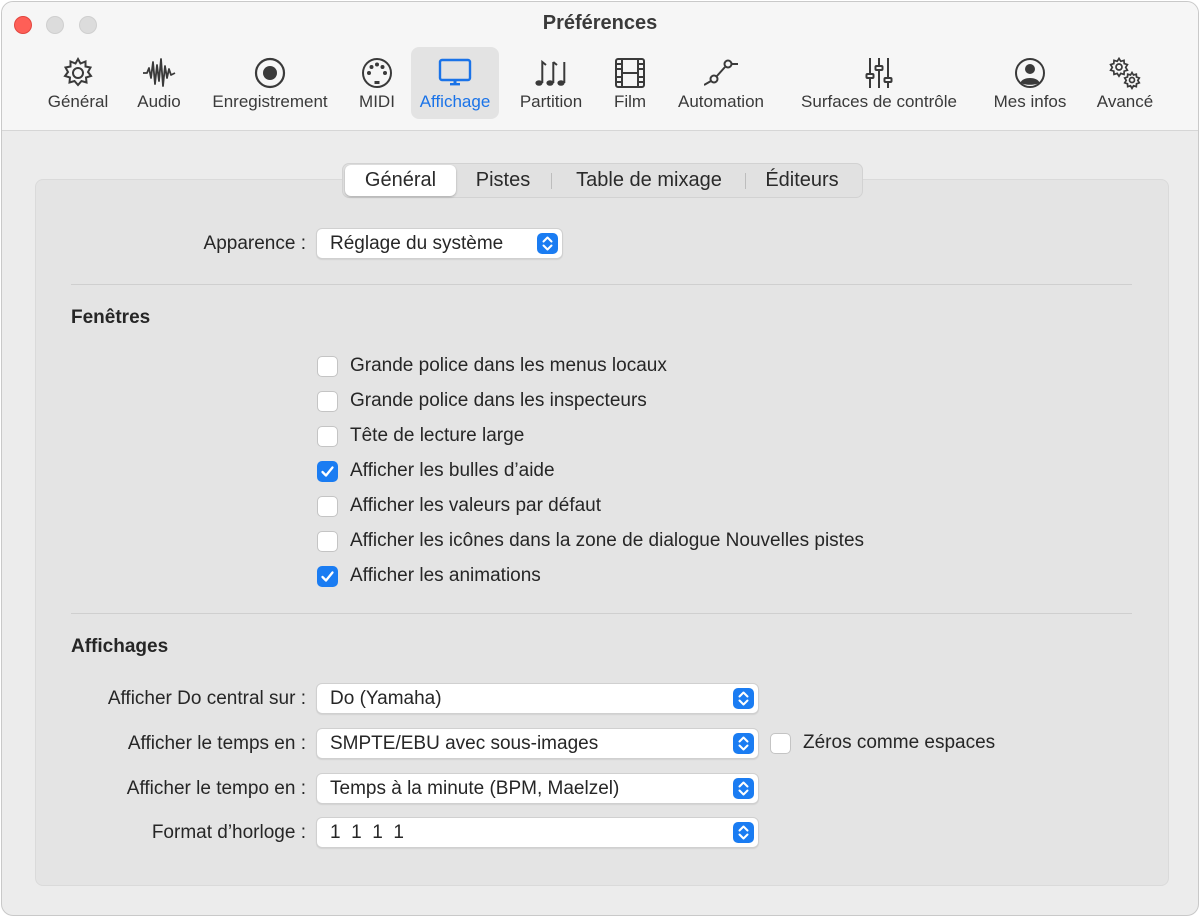 This screenshot has width=1202, height=918. I want to click on toolbar-item-control-surfaces: Surfaces de contrôle, so click(879, 83).